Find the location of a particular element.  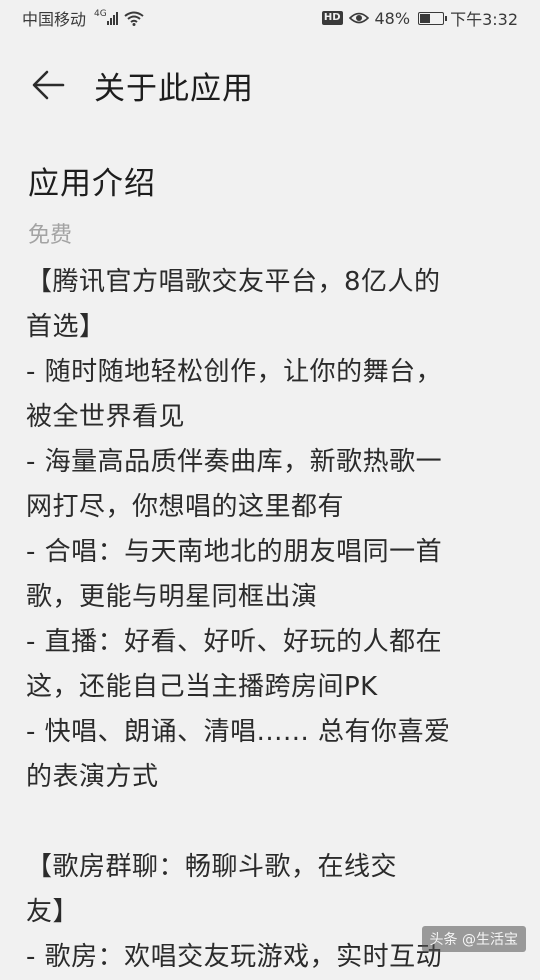

description-line: 【歌房群聊：畅聊斗歌，在线交 is located at coordinates (212, 867).